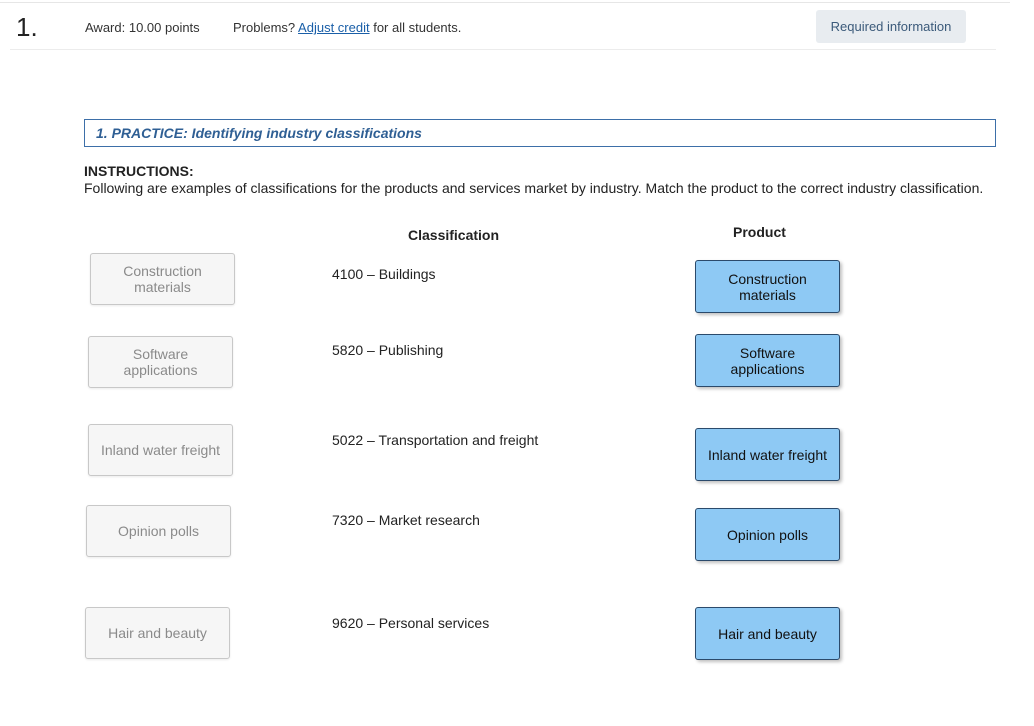  Describe the element at coordinates (505, 2) in the screenshot. I see `top-border` at that location.